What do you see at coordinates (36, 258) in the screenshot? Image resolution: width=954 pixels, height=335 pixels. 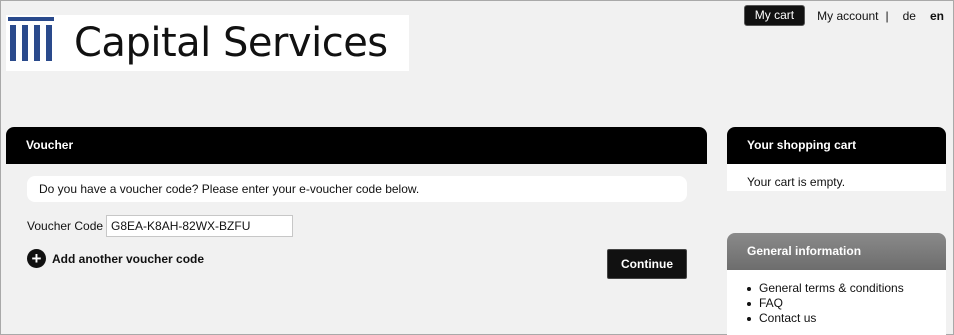 I see `plus-circle-icon: +` at bounding box center [36, 258].